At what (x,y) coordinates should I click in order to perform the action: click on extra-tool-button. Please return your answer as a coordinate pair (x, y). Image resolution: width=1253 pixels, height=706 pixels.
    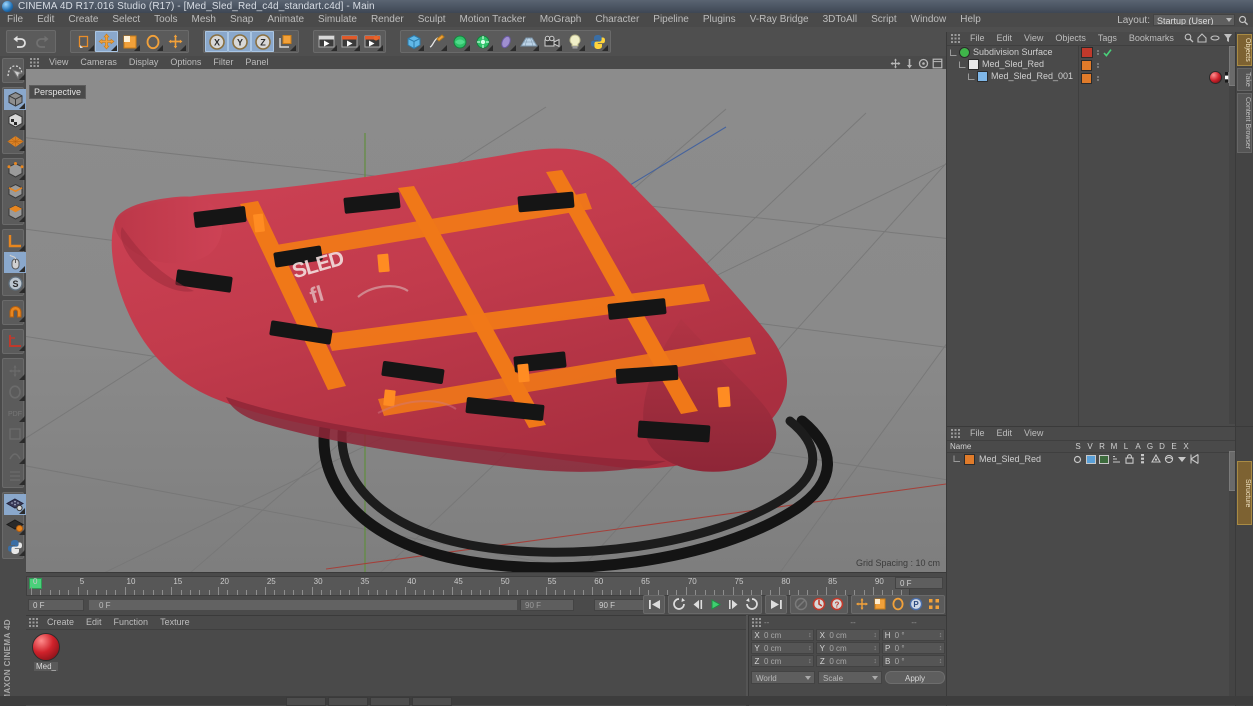
    Looking at the image, I should click on (15, 454).